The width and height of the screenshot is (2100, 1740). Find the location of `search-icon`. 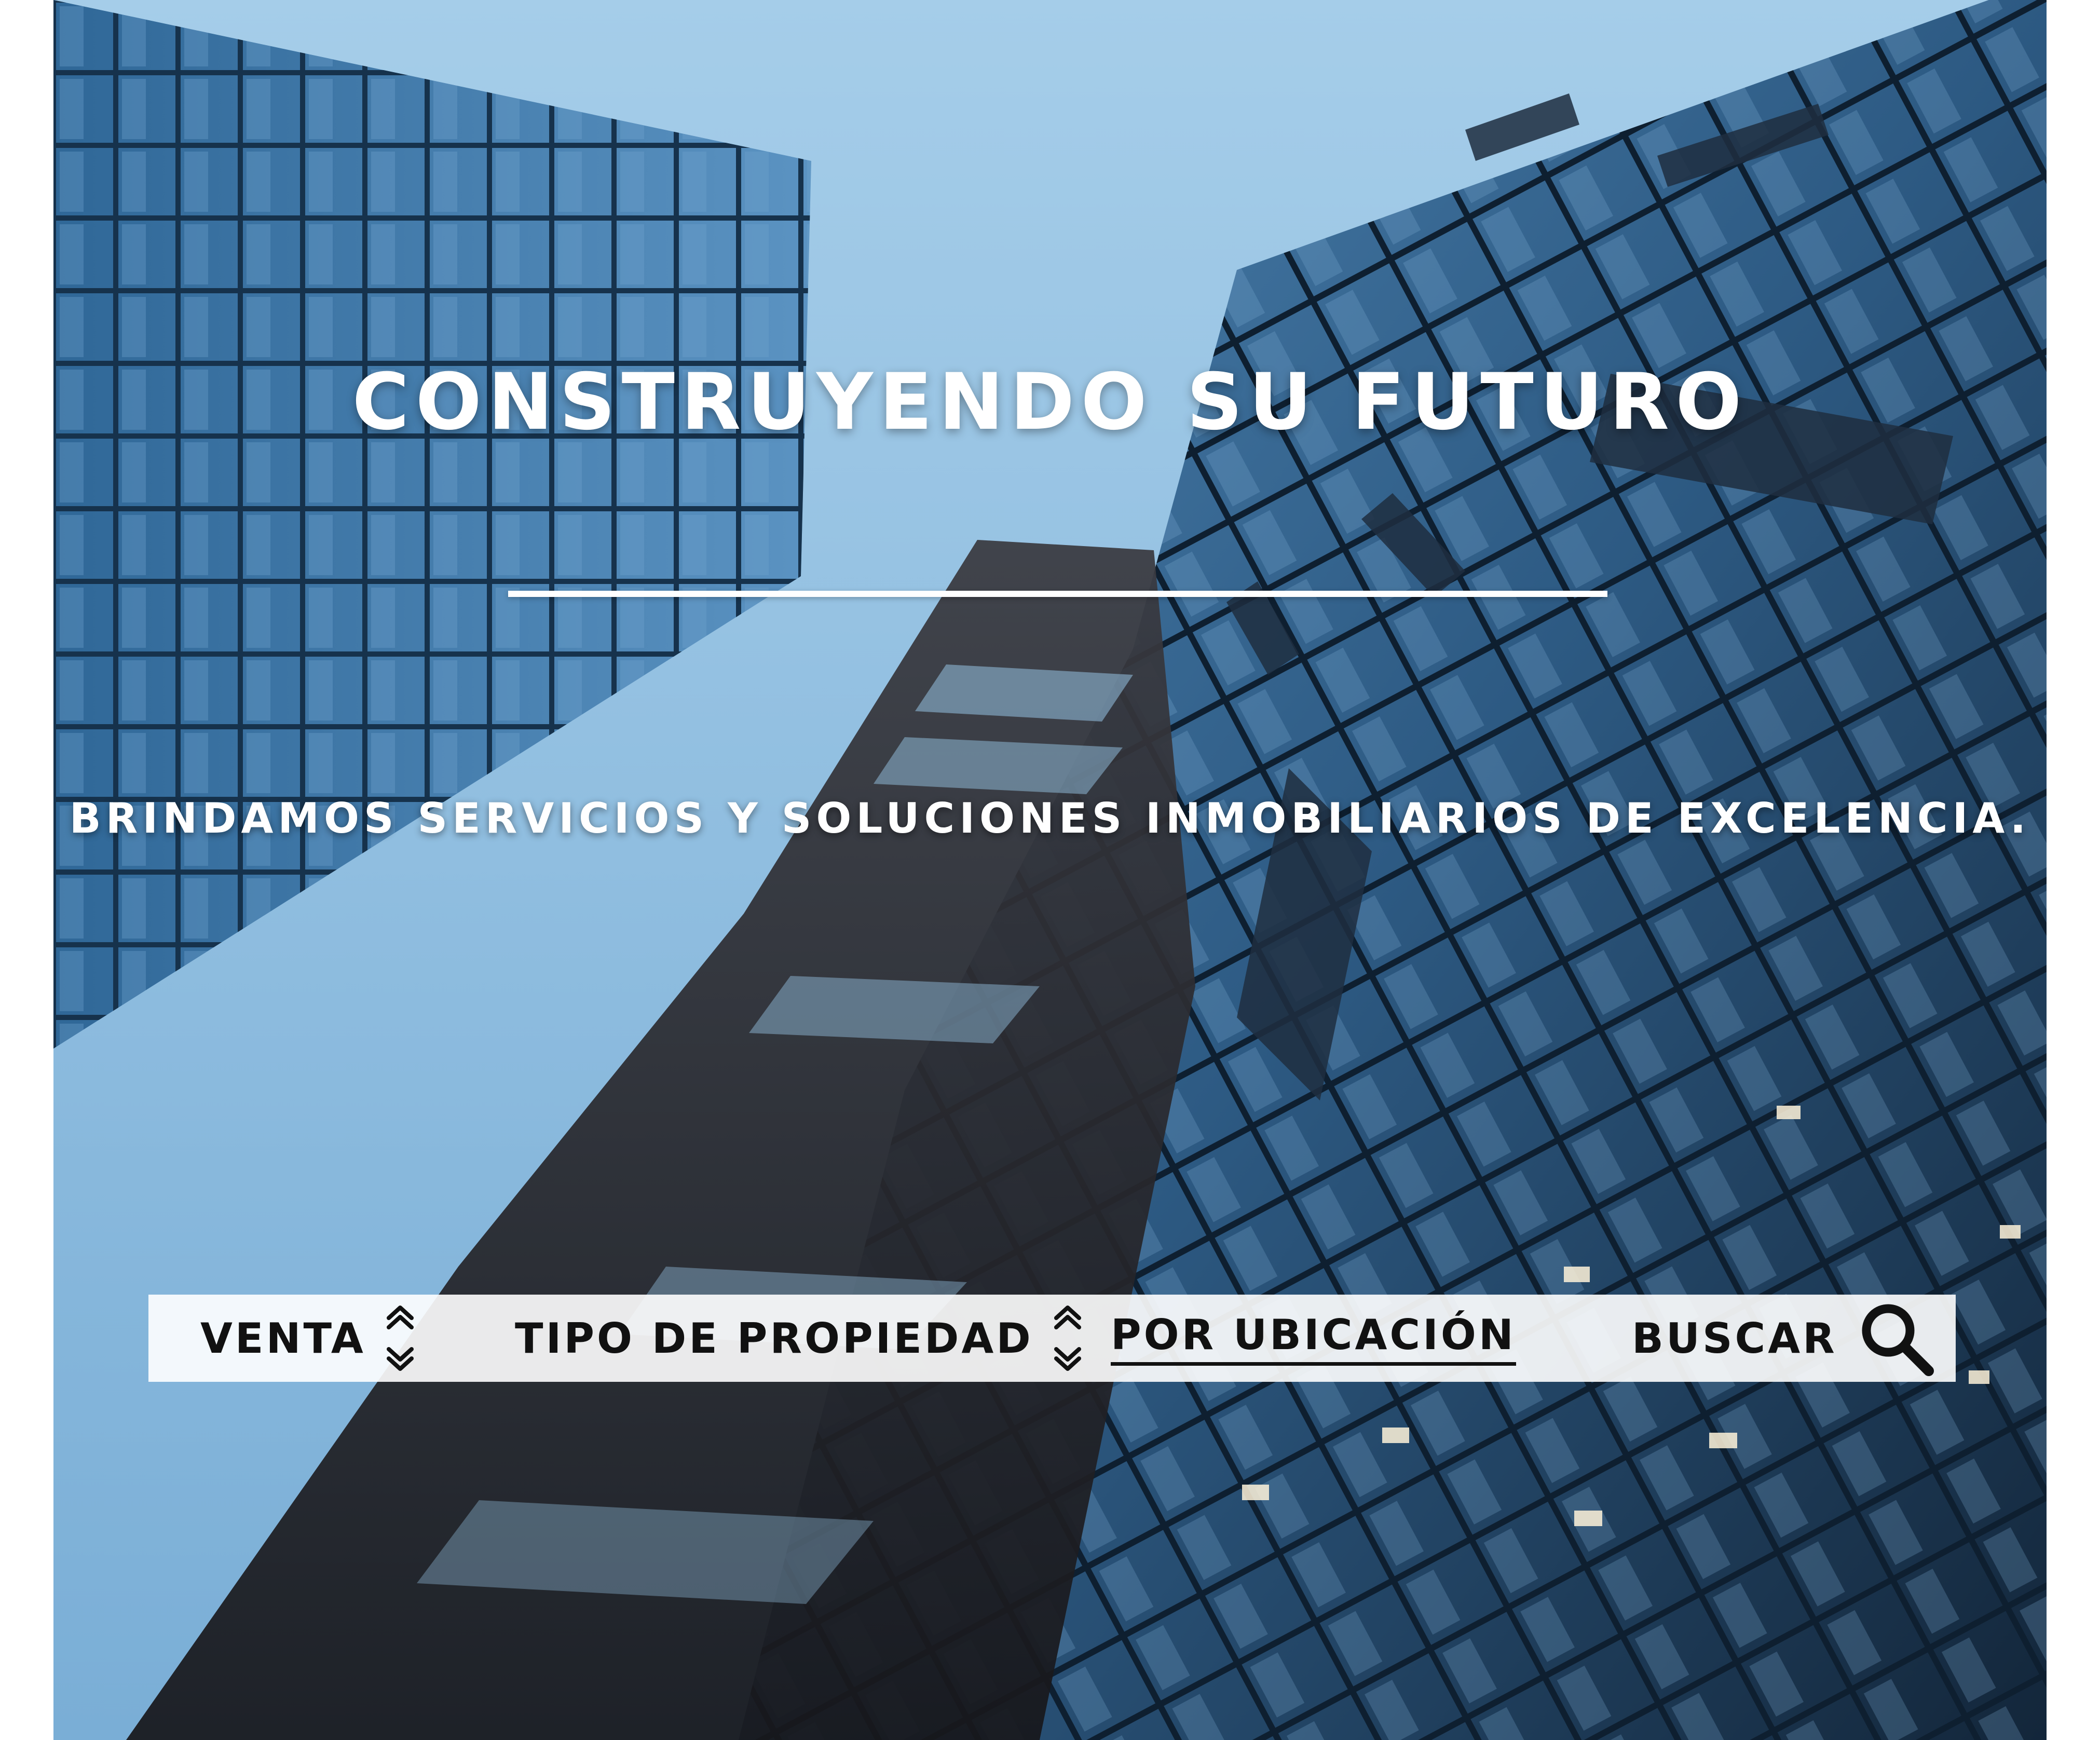

search-icon is located at coordinates (1898, 1340).